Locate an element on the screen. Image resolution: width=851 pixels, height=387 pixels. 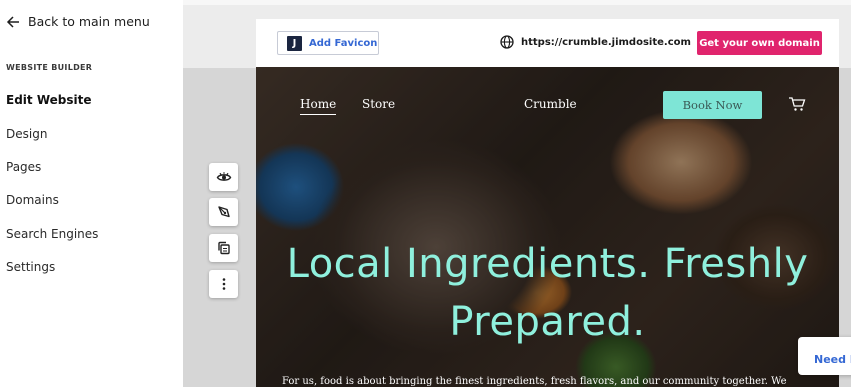
back-to-main-menu-link: Back to main menu is located at coordinates (78, 21).